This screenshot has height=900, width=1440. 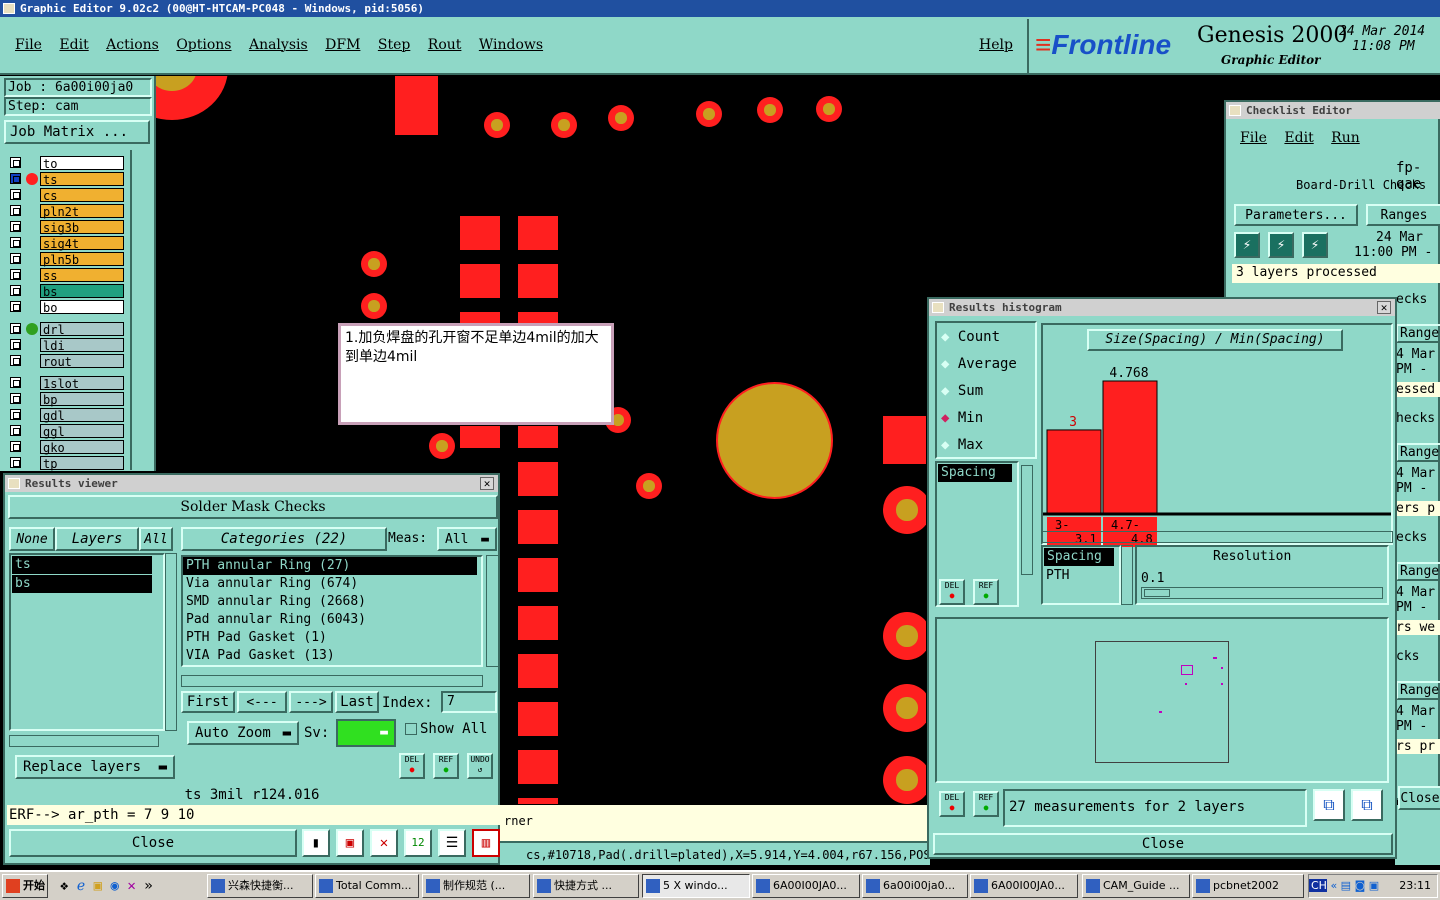 What do you see at coordinates (82, 227) in the screenshot?
I see `layer-name: sig3b` at bounding box center [82, 227].